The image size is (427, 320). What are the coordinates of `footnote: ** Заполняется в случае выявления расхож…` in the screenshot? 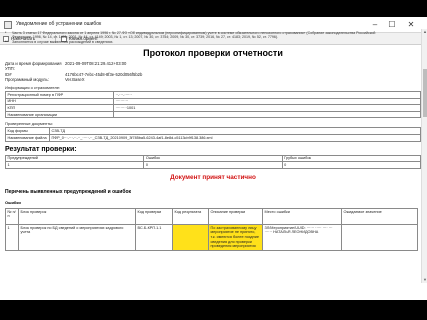 It's located at (213, 42).